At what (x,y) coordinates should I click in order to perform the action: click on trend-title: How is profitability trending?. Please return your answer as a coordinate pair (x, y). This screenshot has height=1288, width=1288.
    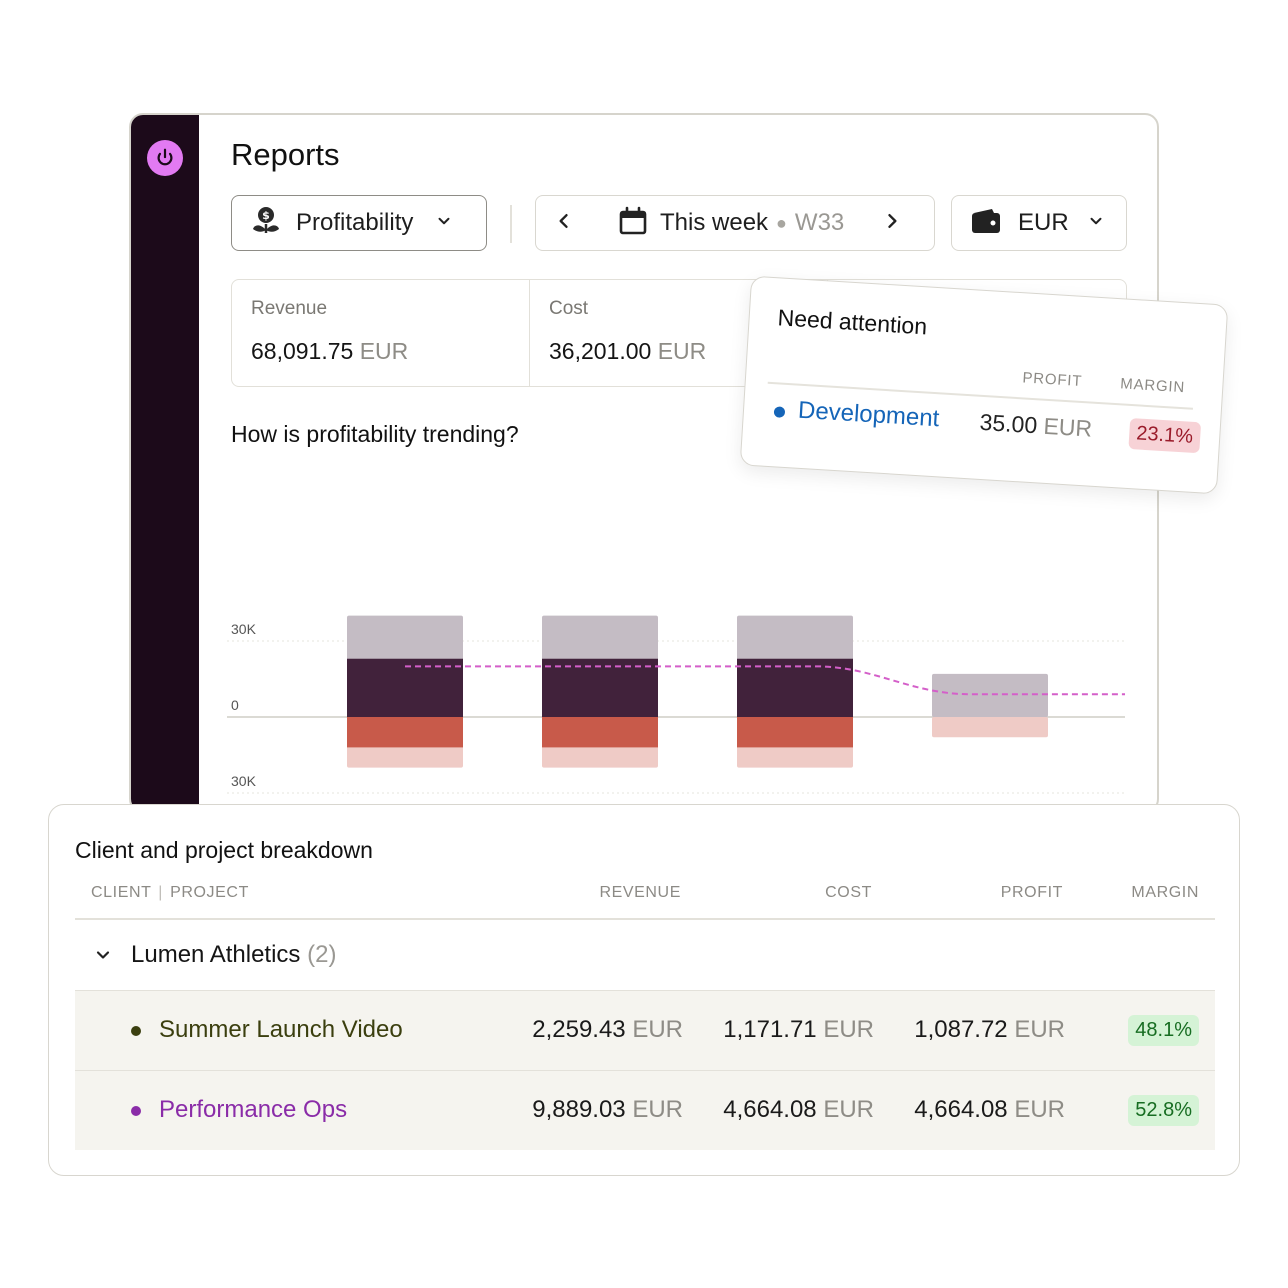
    Looking at the image, I should click on (375, 434).